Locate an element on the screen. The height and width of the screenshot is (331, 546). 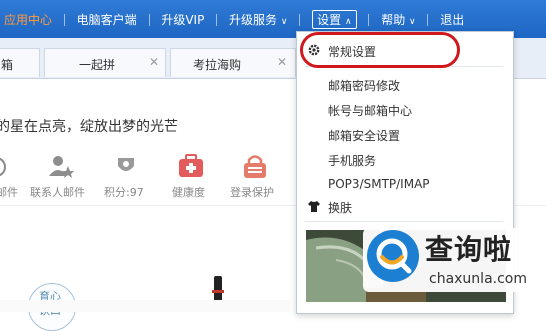
shortcut-label: 积分:97 is located at coordinates (124, 192).